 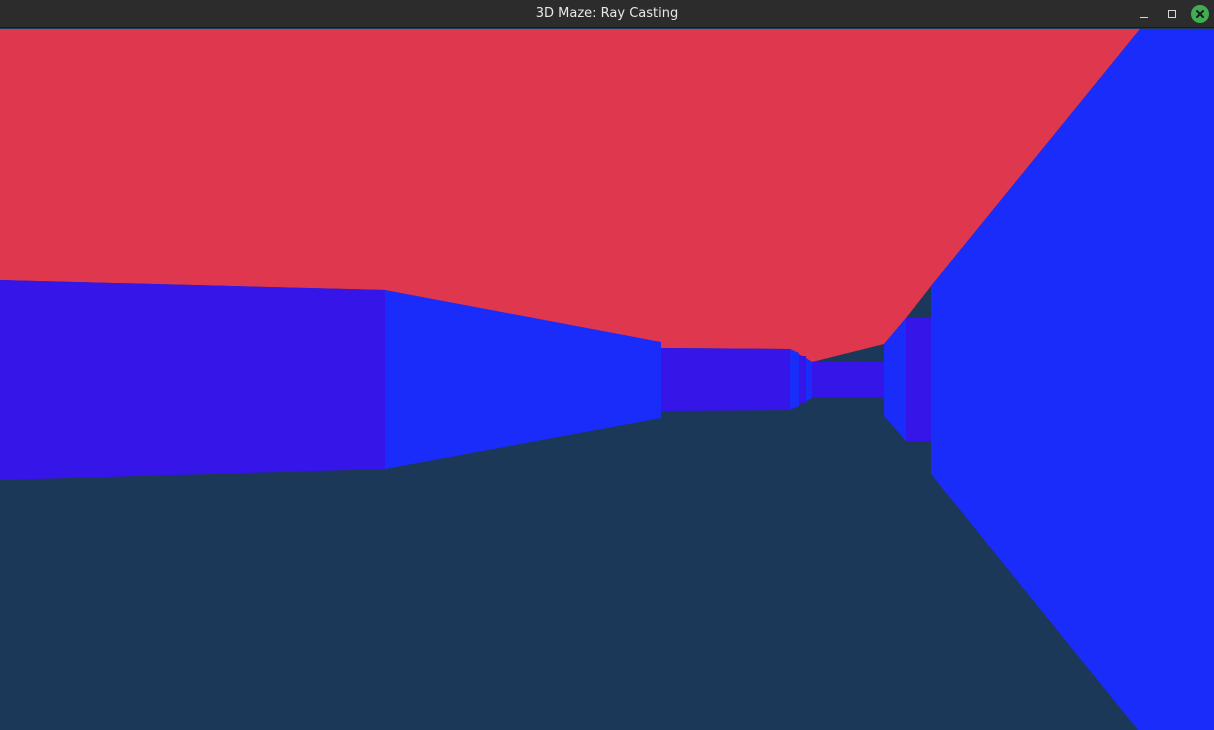 I want to click on right-wall-mid, so click(x=918, y=379).